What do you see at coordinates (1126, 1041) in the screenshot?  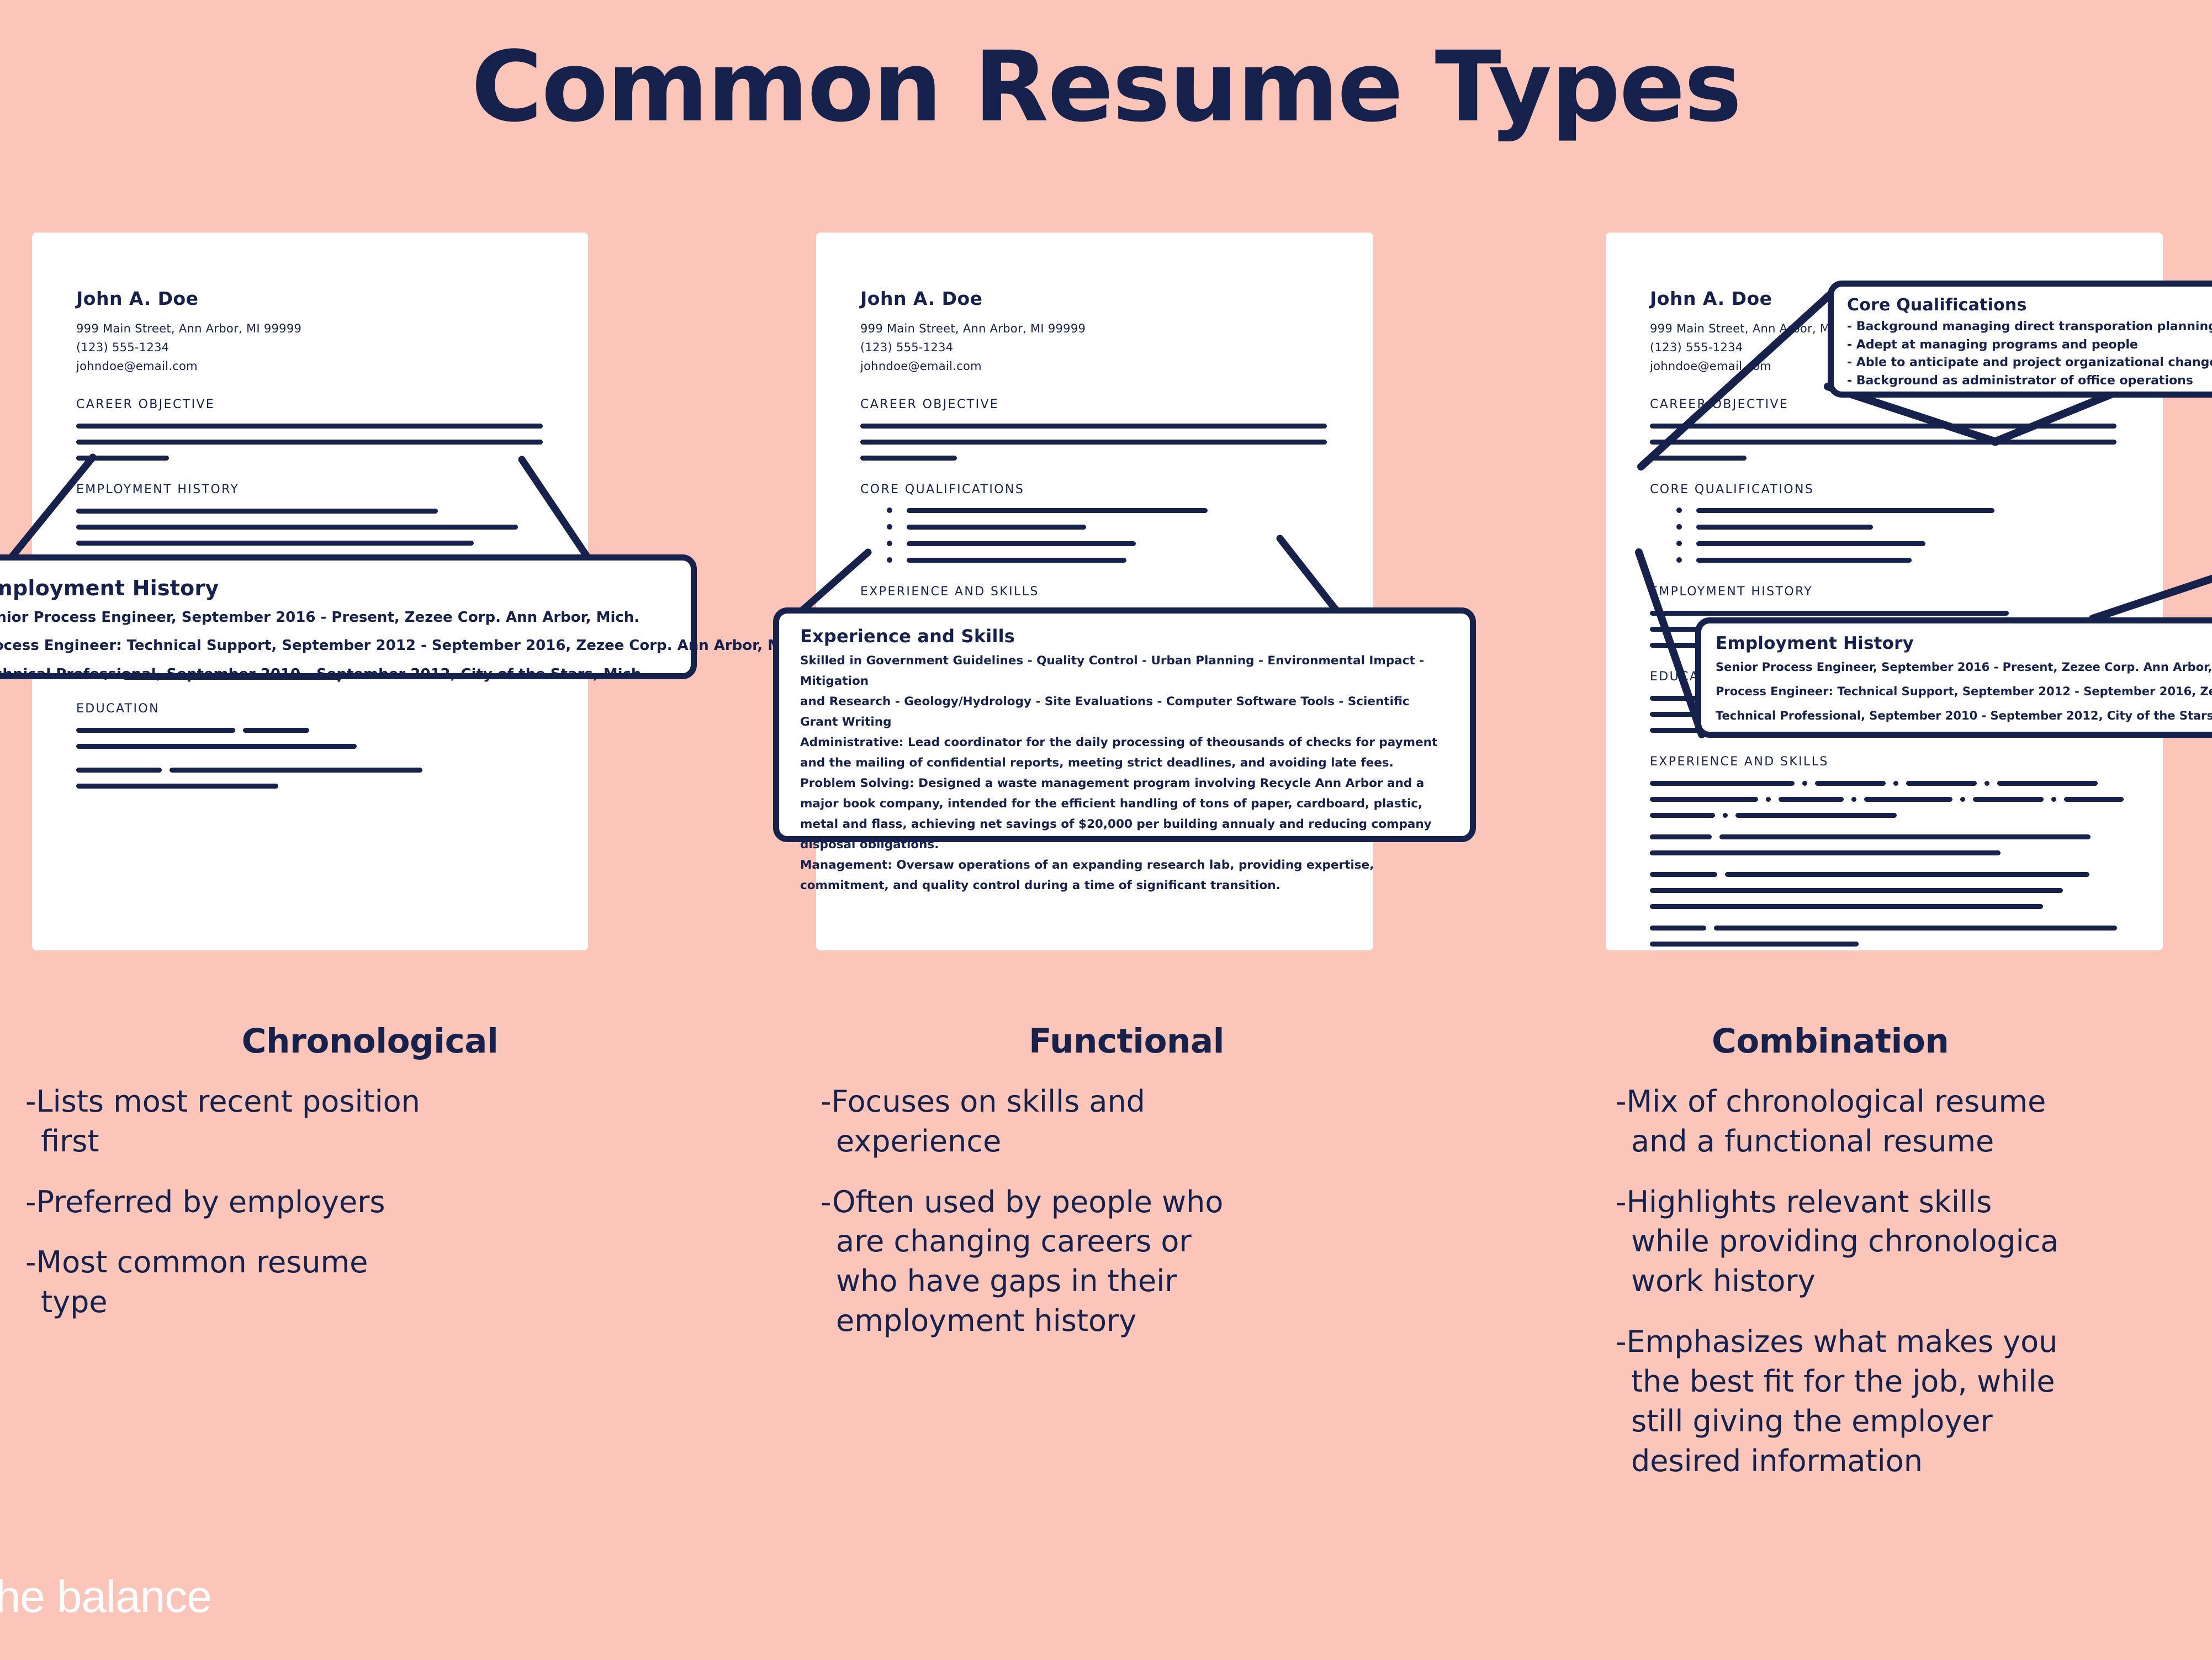 I see `column-title: Functional` at bounding box center [1126, 1041].